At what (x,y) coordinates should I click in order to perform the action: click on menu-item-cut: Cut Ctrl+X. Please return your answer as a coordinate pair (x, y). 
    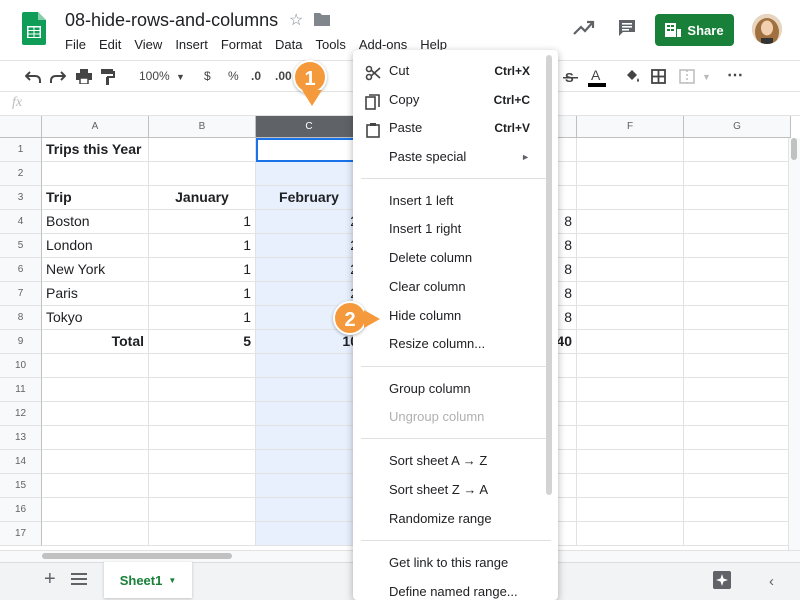
    Looking at the image, I should click on (455, 71).